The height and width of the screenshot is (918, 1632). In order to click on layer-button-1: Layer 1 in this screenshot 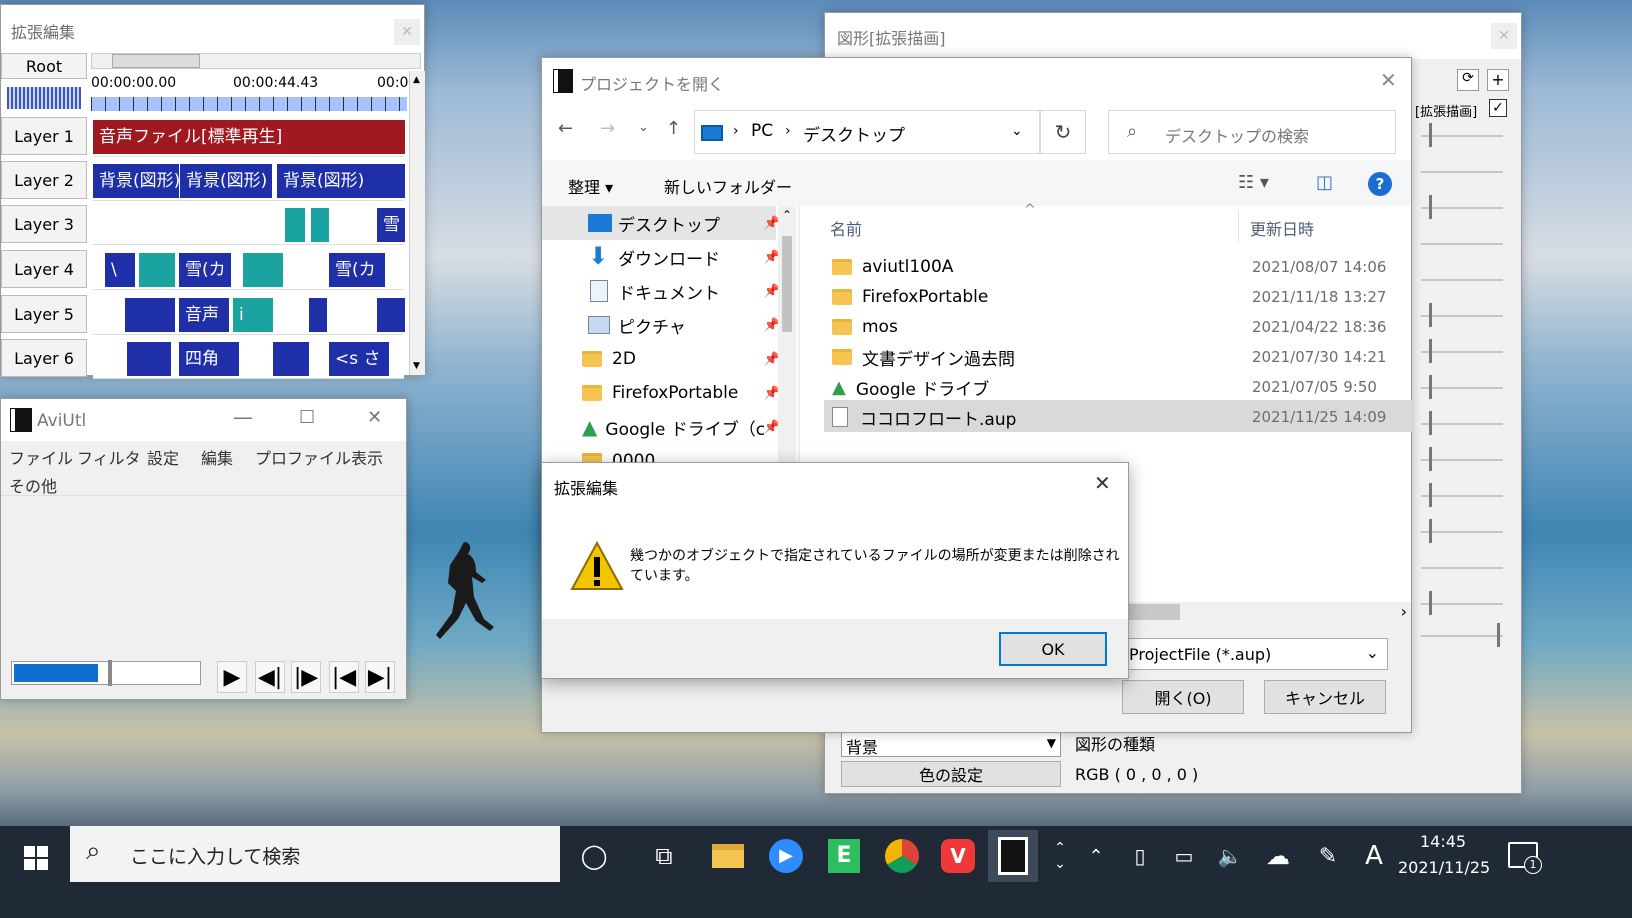, I will do `click(44, 136)`.